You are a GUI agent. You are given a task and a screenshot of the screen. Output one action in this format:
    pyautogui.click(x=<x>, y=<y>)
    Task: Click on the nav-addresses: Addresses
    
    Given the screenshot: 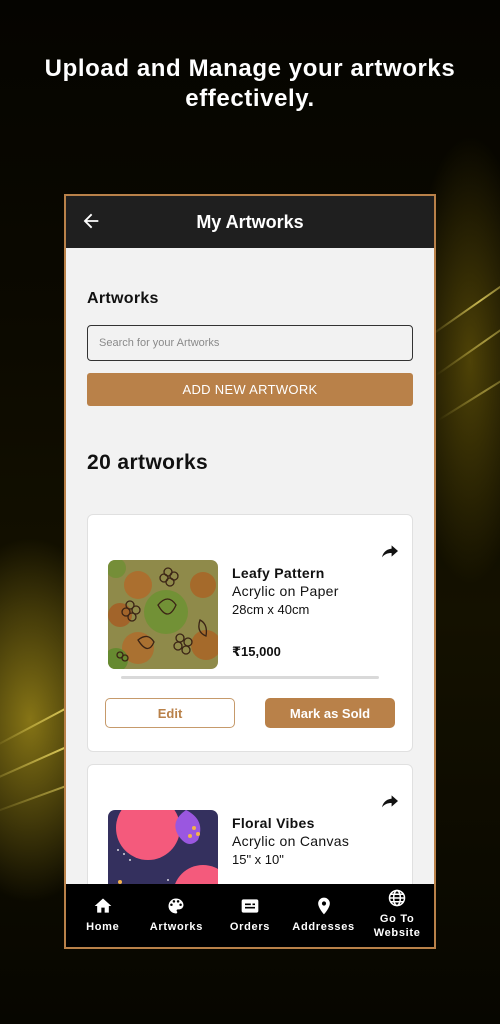 What is the action you would take?
    pyautogui.click(x=324, y=911)
    